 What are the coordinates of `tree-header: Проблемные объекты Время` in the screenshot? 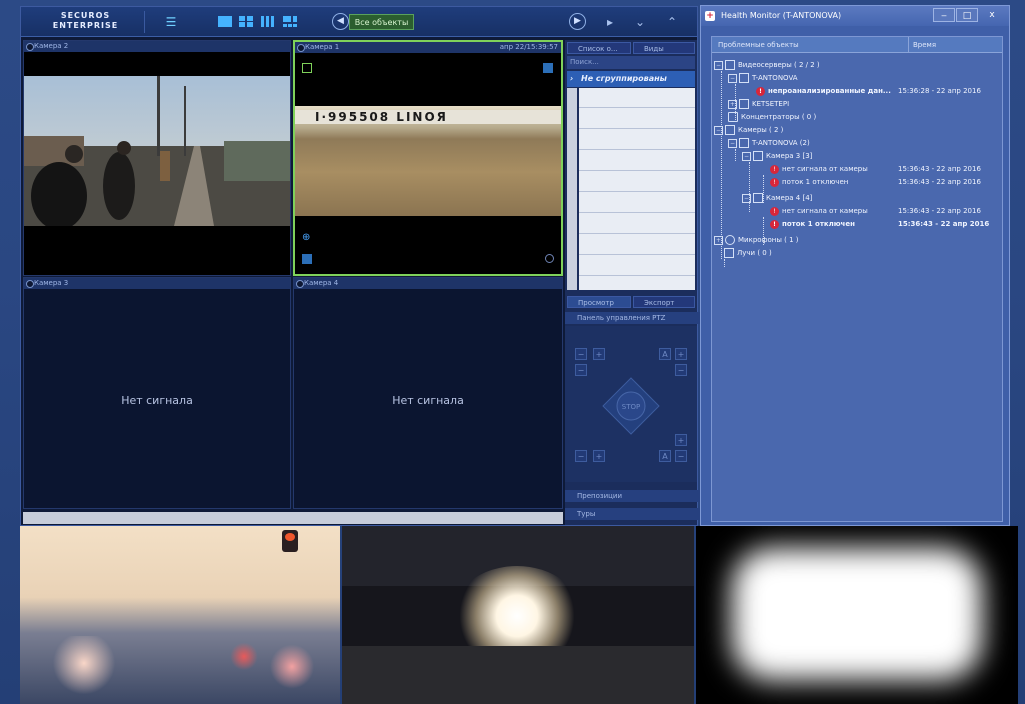 It's located at (857, 45).